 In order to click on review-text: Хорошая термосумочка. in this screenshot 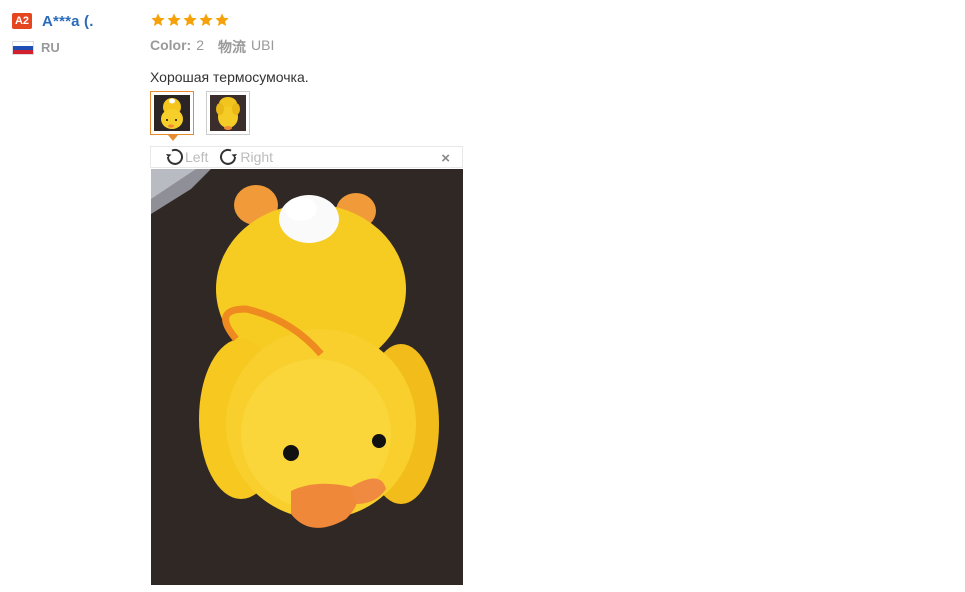, I will do `click(229, 77)`.